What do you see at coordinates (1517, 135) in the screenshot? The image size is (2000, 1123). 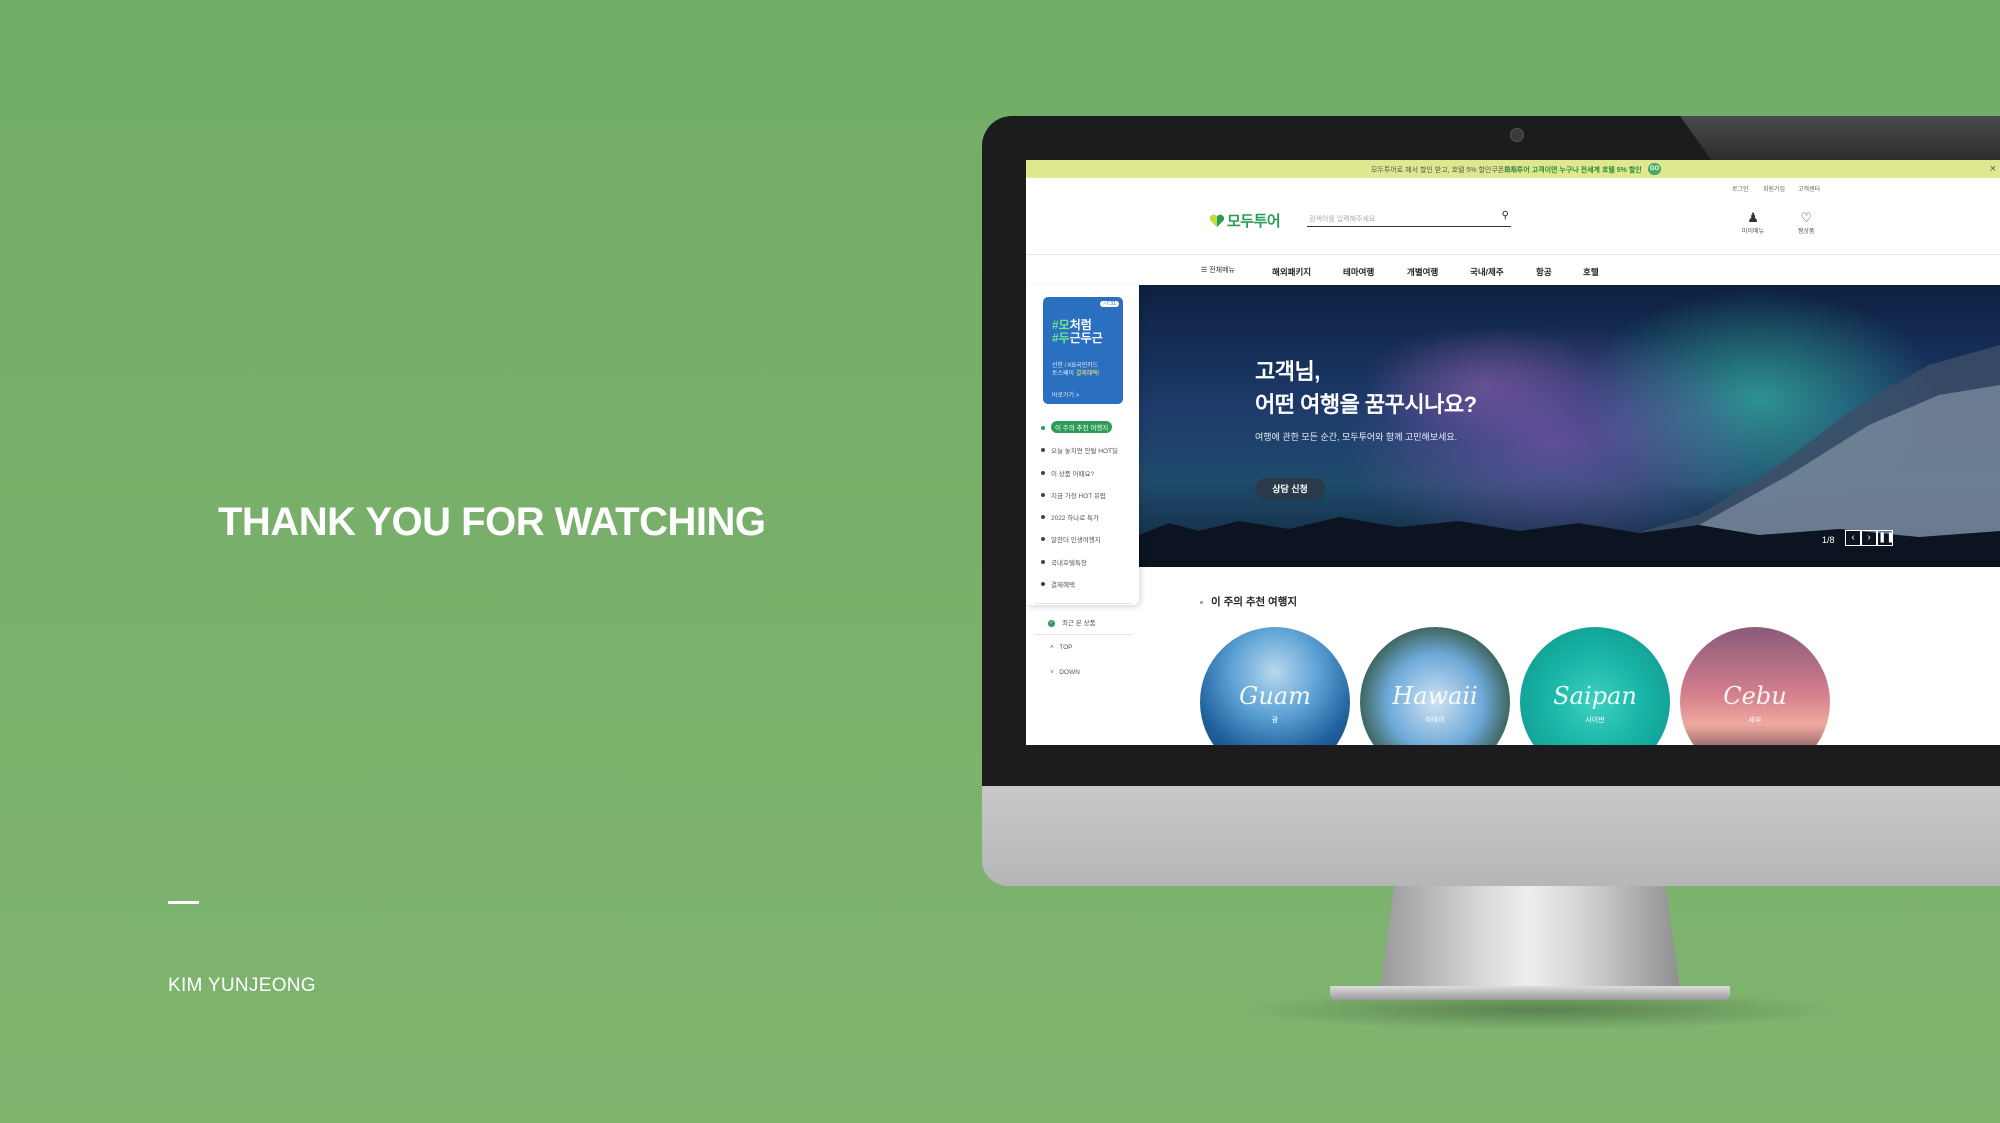 I see `camera-icon` at bounding box center [1517, 135].